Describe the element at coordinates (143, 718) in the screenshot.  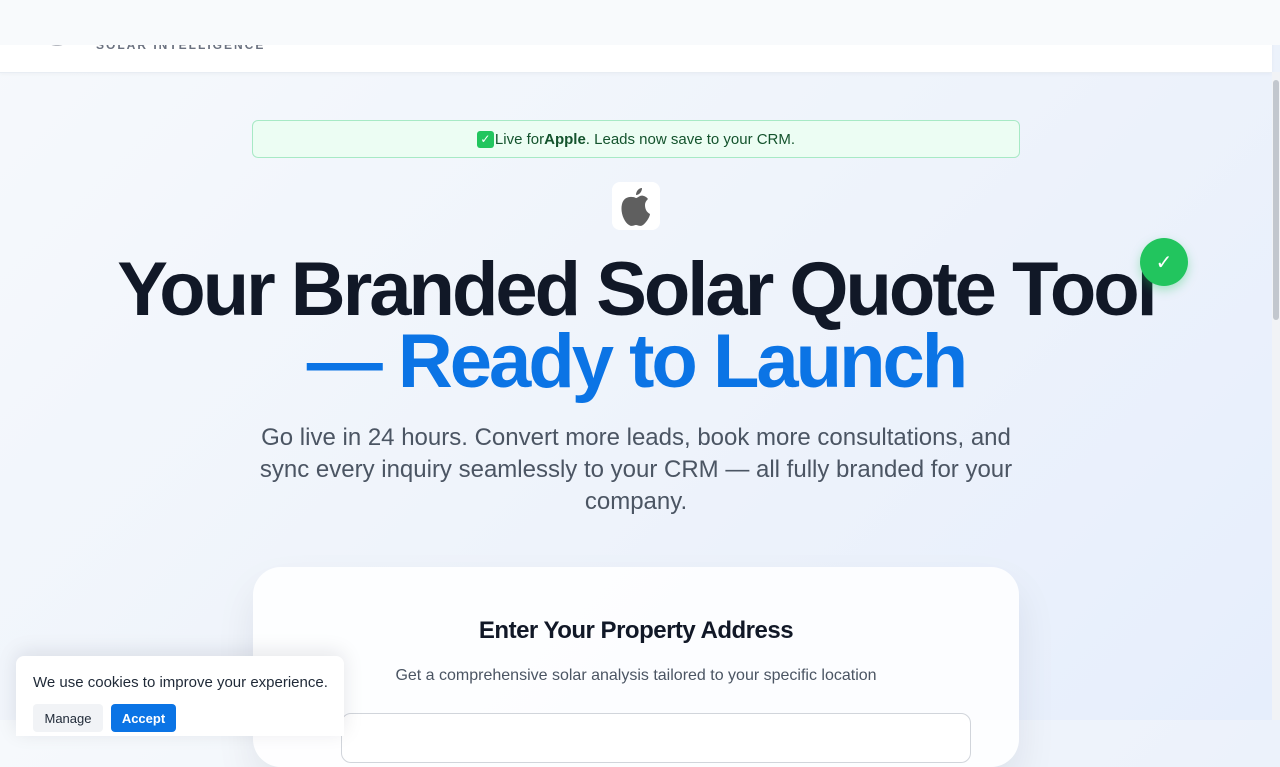
I see `accept-cookies-button: Accept` at that location.